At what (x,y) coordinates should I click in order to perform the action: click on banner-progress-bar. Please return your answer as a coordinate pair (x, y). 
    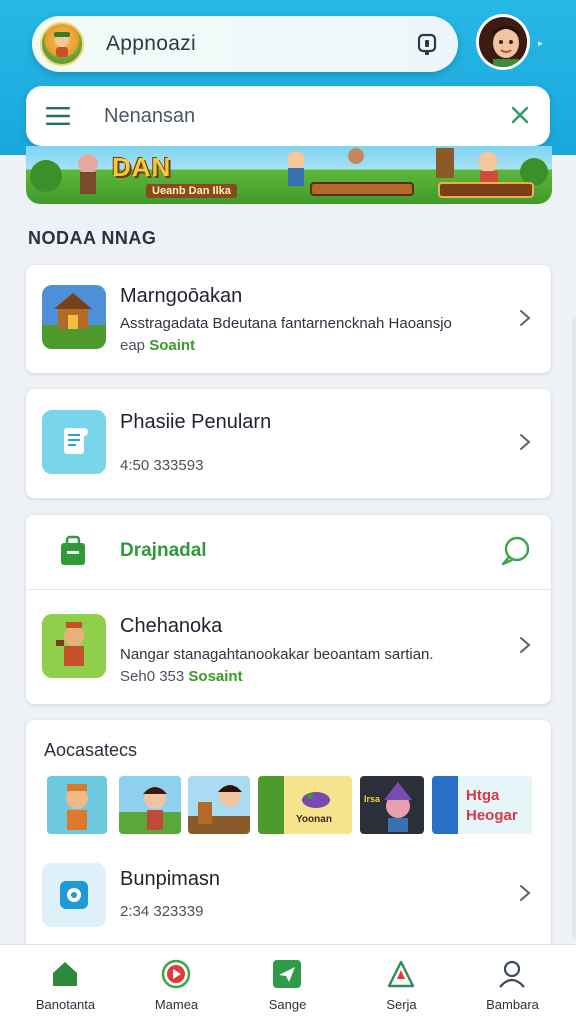
    Looking at the image, I should click on (362, 189).